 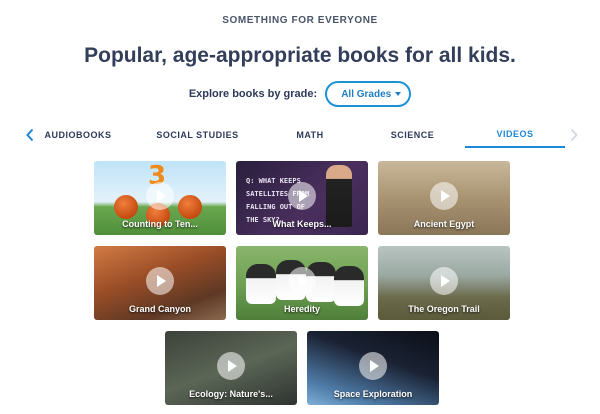 I want to click on chevron-left-icon, so click(x=30, y=135).